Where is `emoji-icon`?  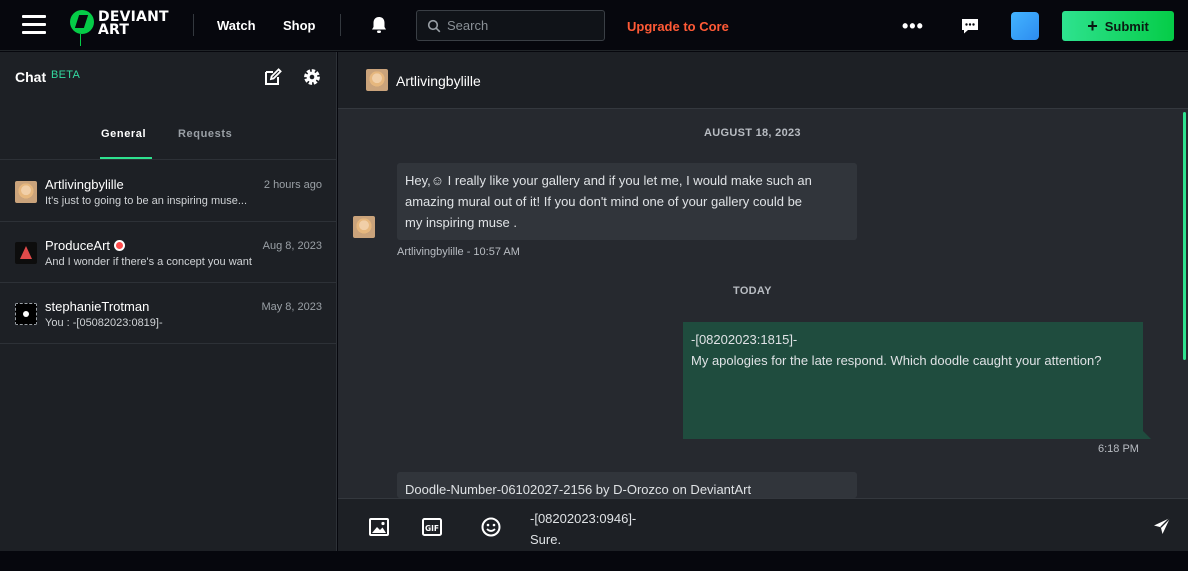 emoji-icon is located at coordinates (491, 527).